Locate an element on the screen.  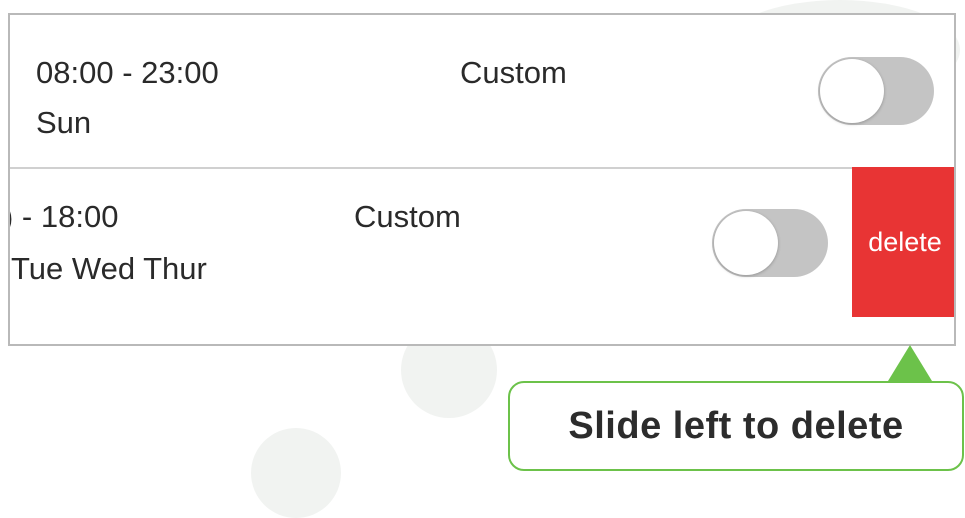
schedule-time: 08:00 - 23:00 is located at coordinates (127, 72).